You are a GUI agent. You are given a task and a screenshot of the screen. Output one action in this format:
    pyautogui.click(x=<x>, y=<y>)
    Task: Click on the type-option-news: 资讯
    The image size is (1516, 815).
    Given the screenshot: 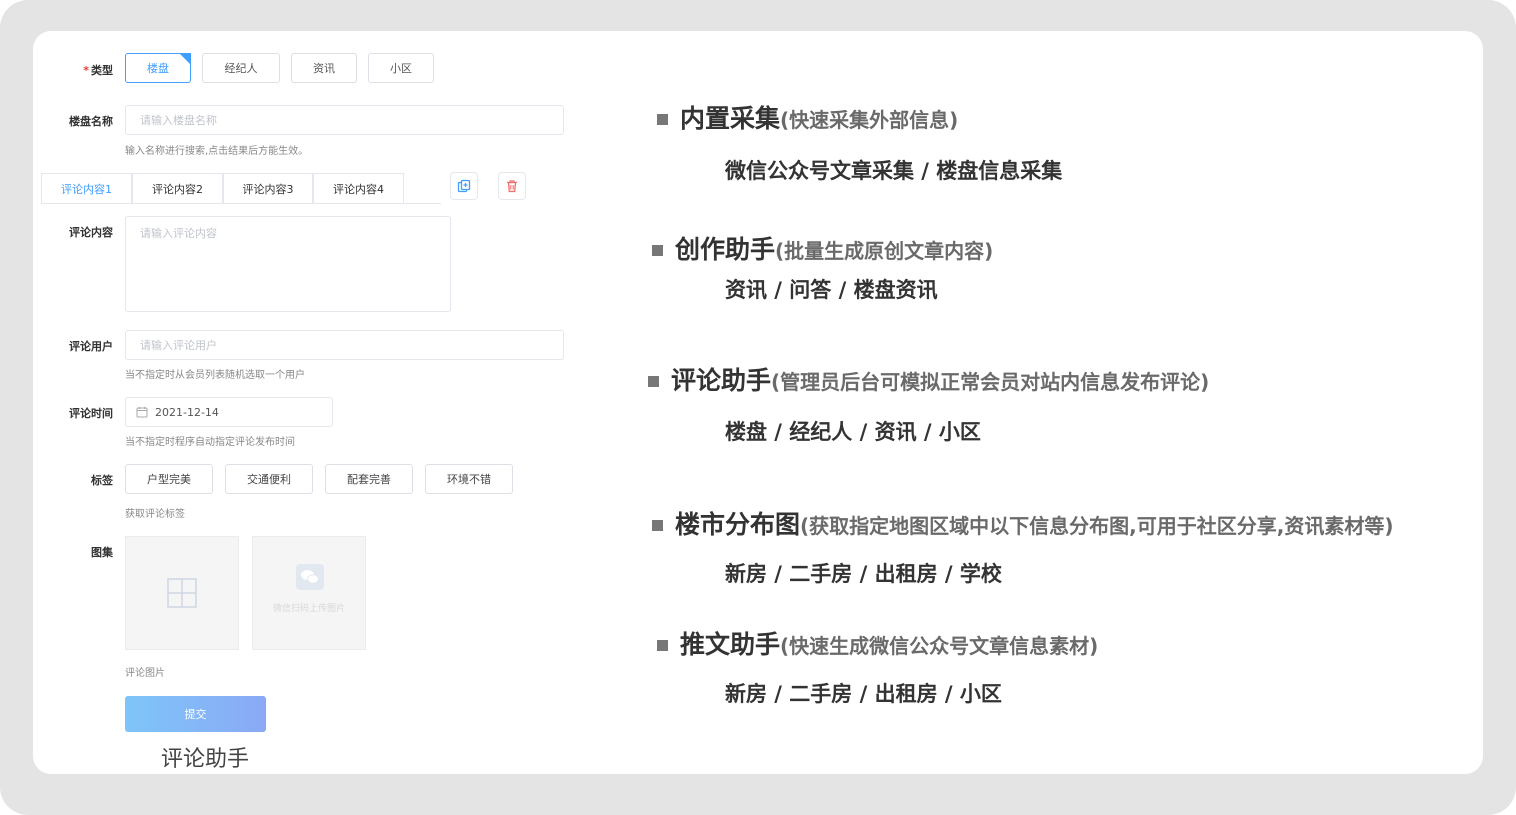 What is the action you would take?
    pyautogui.click(x=324, y=68)
    